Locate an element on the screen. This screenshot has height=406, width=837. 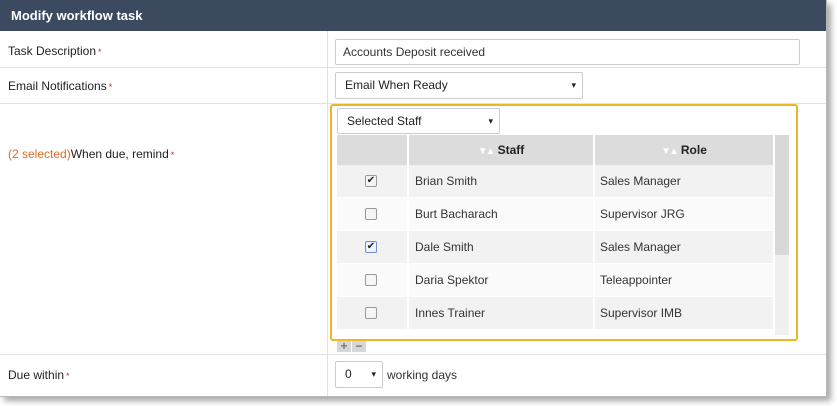
due-within-unit: working days is located at coordinates (422, 375).